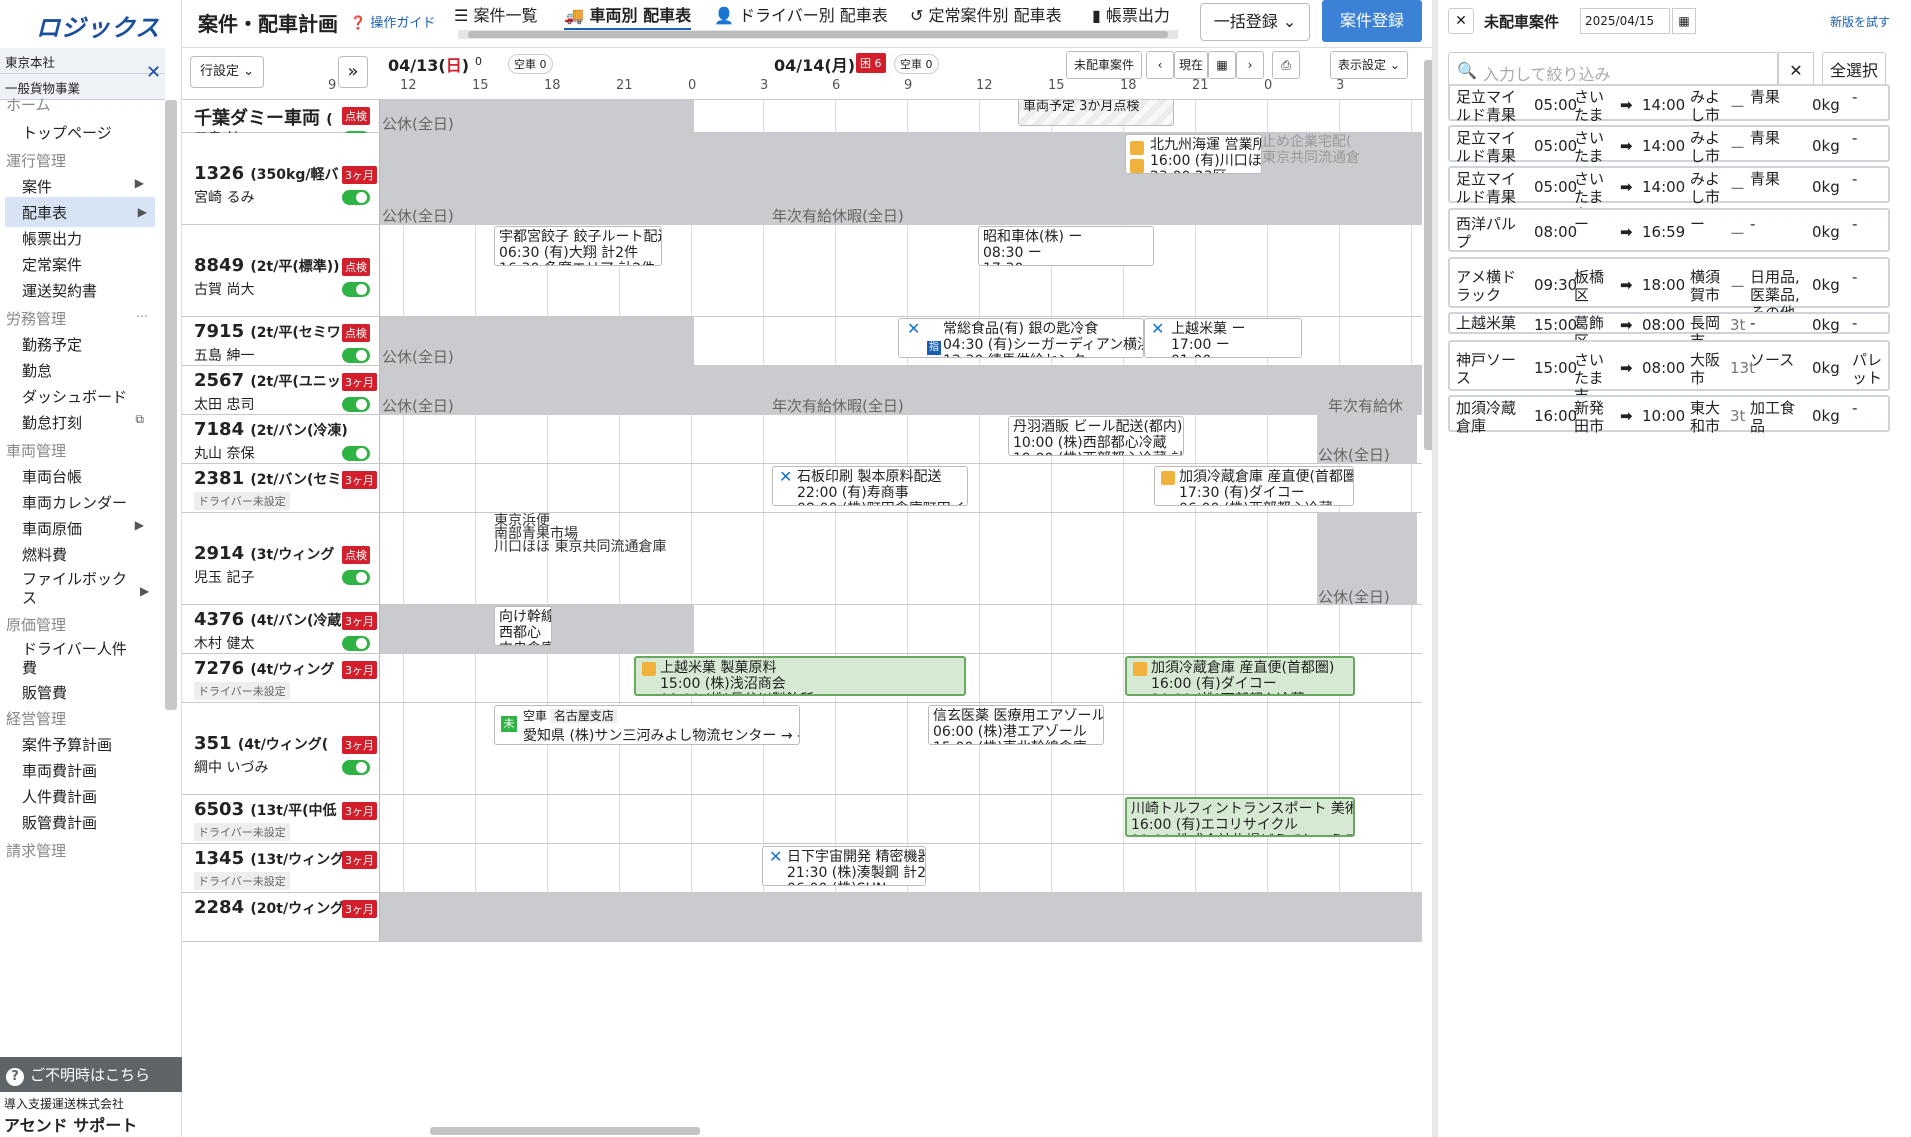 Image resolution: width=1911 pixels, height=1137 pixels. What do you see at coordinates (156, 72) in the screenshot?
I see `wrench-icon: ✕` at bounding box center [156, 72].